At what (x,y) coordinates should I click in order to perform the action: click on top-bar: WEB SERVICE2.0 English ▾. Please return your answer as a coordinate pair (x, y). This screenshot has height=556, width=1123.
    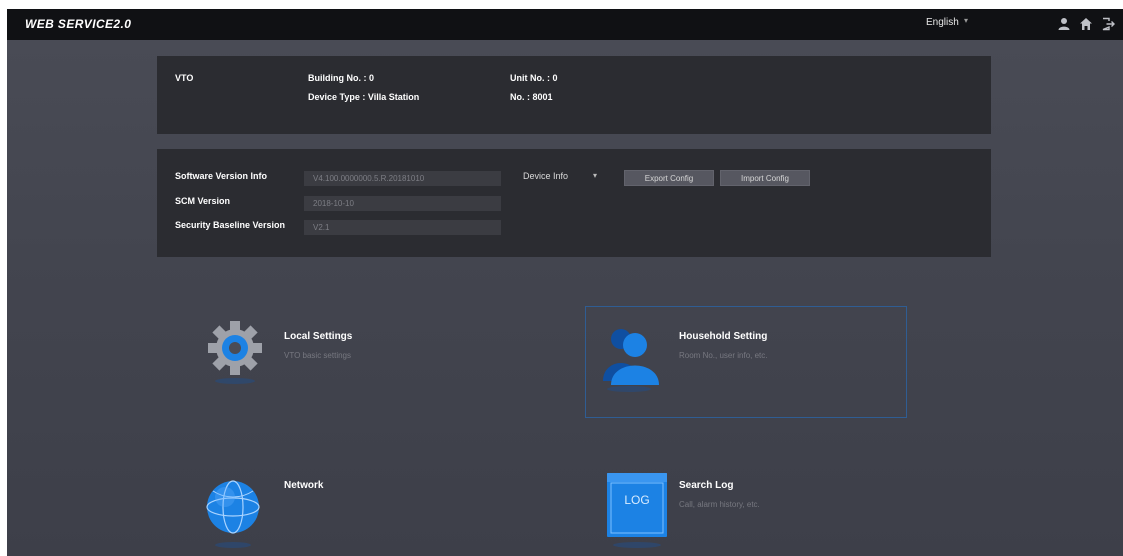
    Looking at the image, I should click on (565, 24).